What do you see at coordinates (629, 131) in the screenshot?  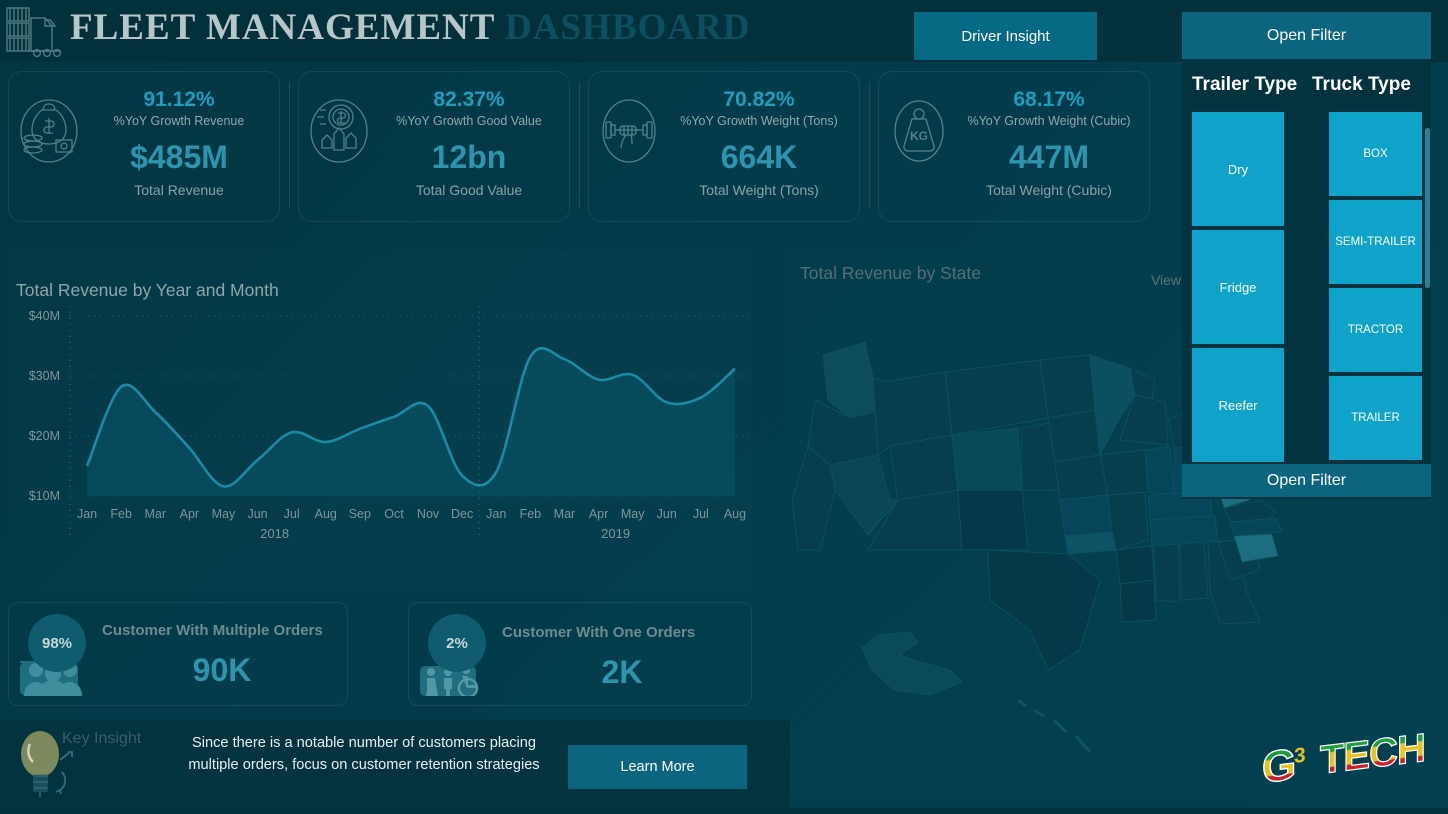 I see `dumbbell-icon` at bounding box center [629, 131].